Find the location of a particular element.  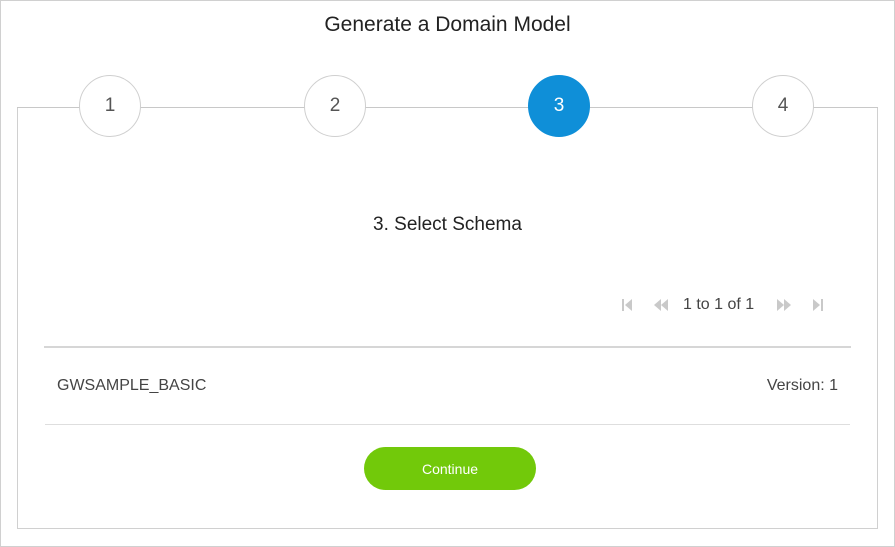

page-title: Generate a Domain Model is located at coordinates (447, 24).